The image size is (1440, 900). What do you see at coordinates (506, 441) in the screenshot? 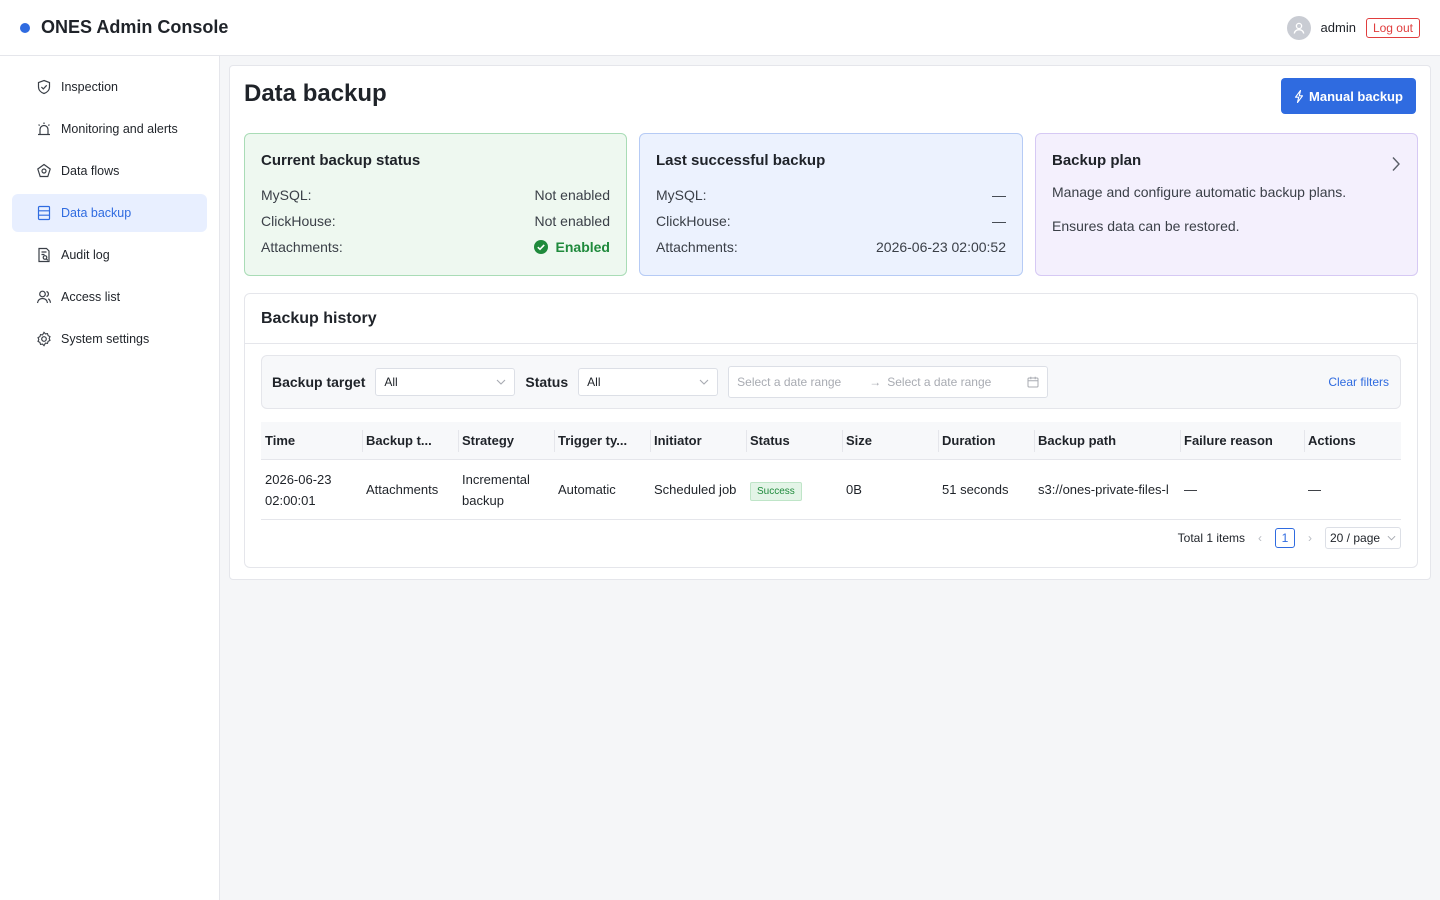
I see `column-header: Strategy` at bounding box center [506, 441].